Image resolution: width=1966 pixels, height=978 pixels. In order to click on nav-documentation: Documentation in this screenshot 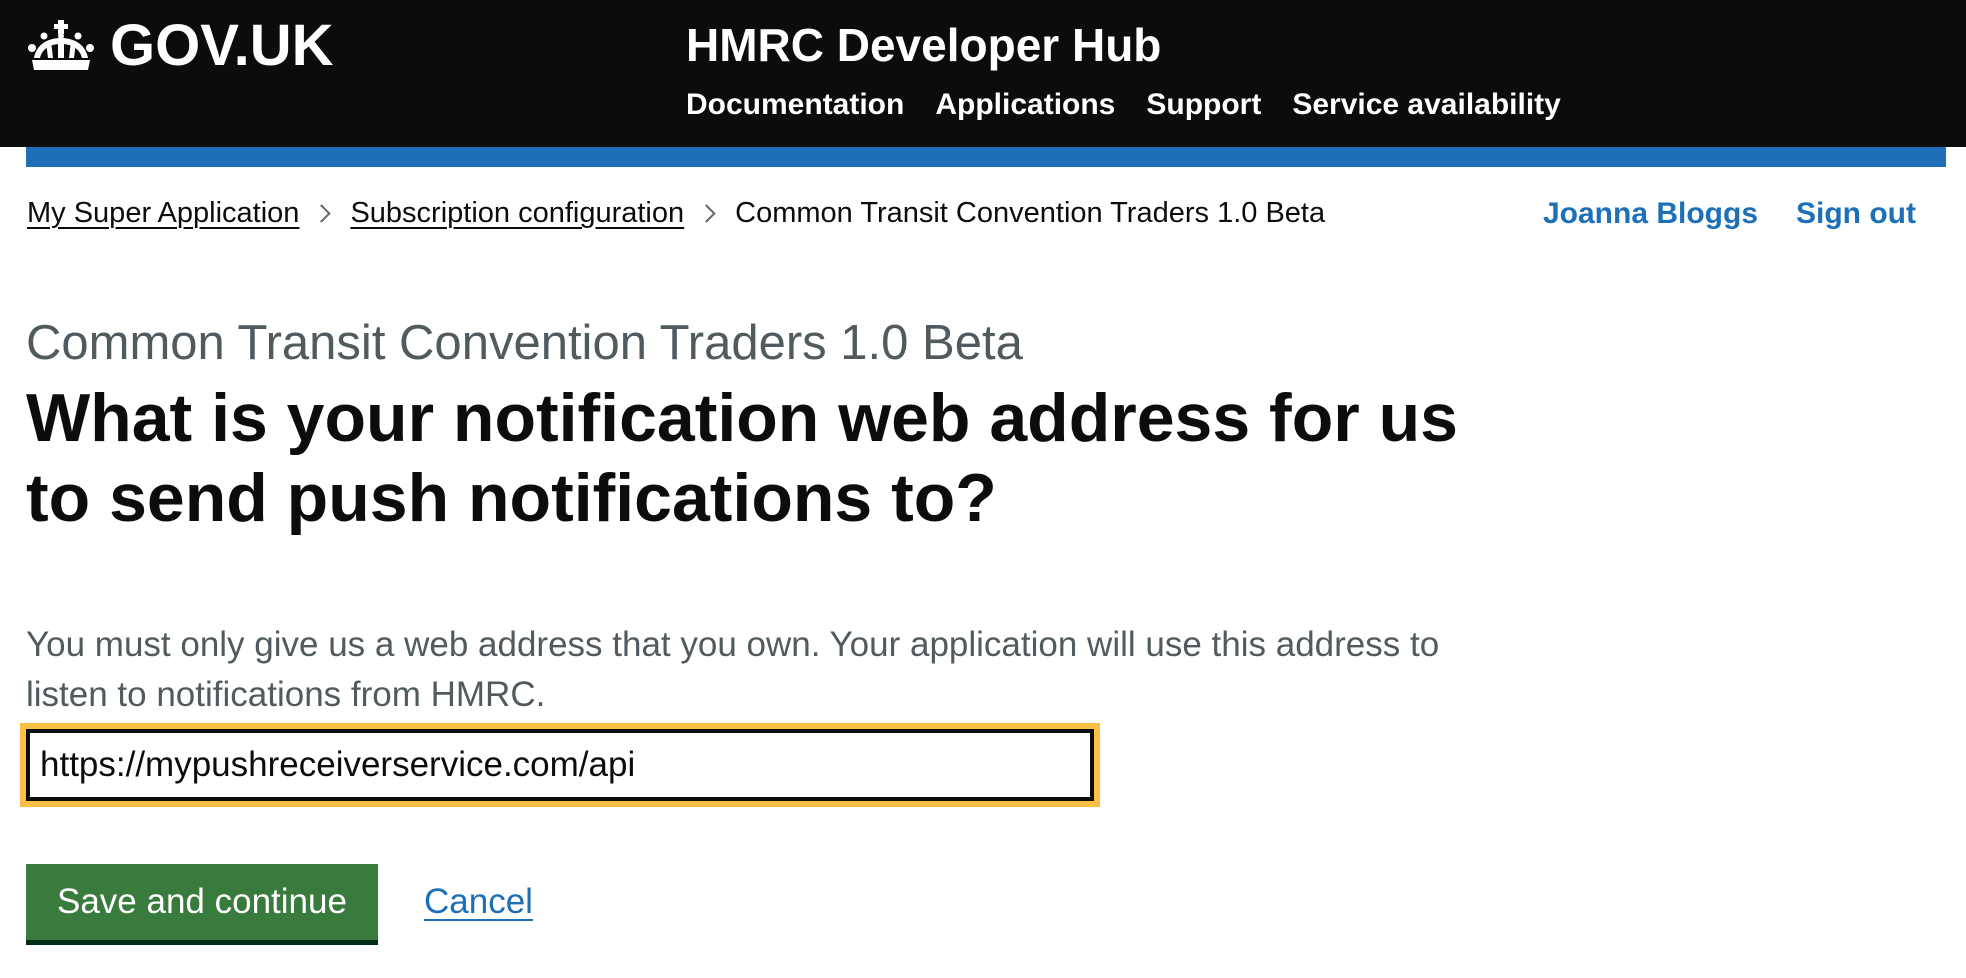, I will do `click(795, 105)`.